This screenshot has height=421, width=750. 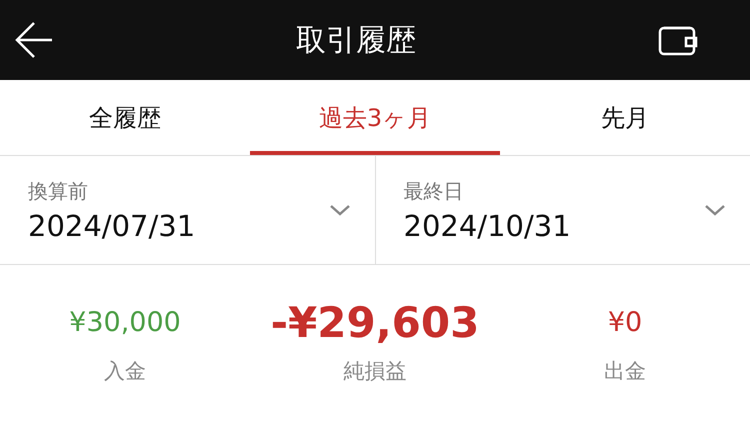 What do you see at coordinates (375, 322) in the screenshot?
I see `amount: -¥29,603` at bounding box center [375, 322].